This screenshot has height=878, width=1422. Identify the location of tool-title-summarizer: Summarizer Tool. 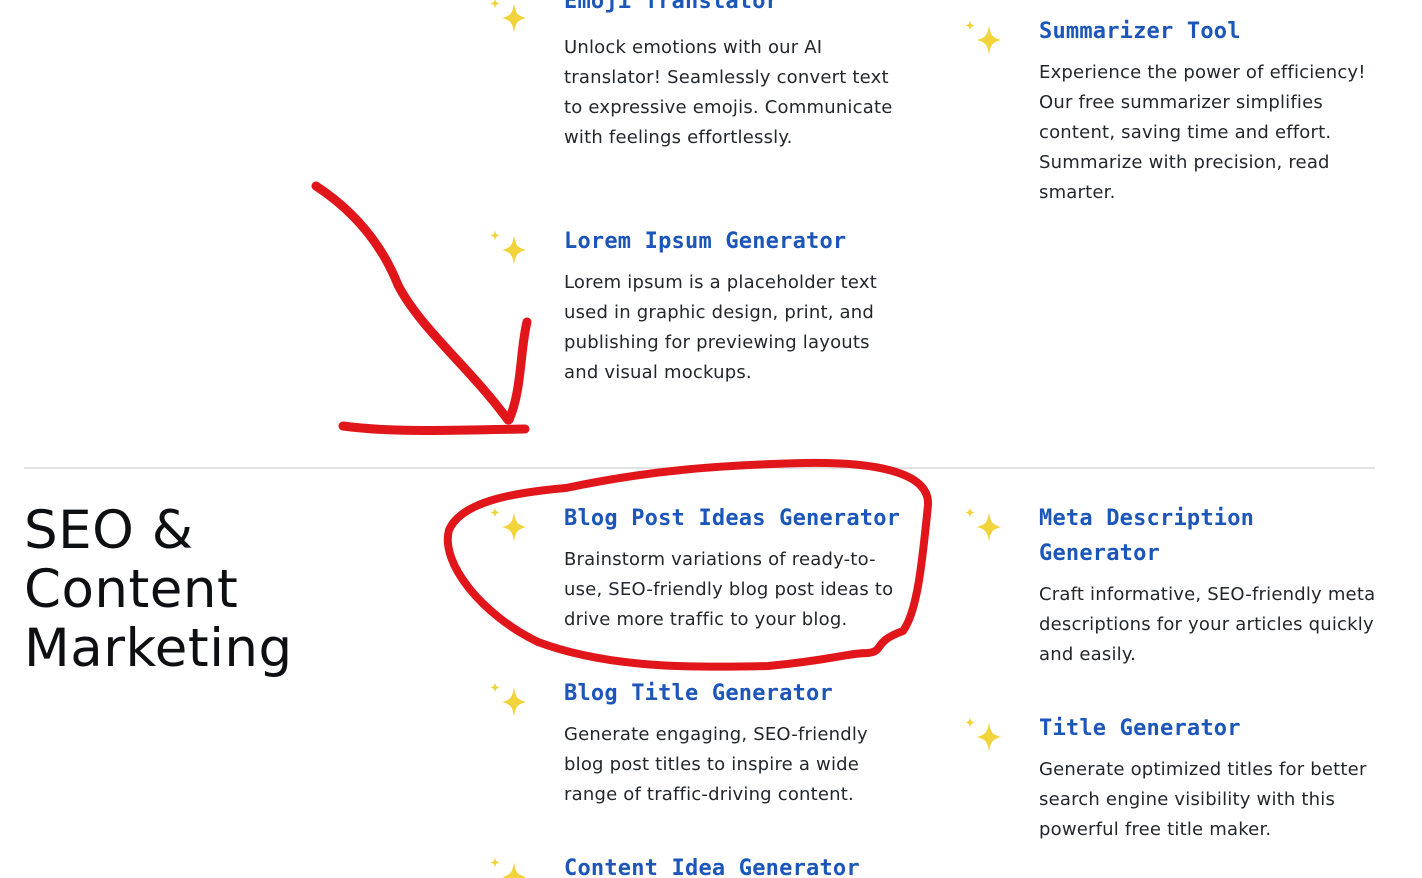
(1140, 31).